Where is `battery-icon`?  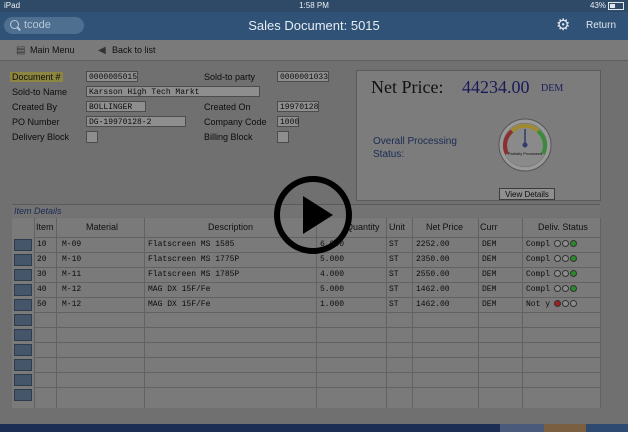
battery-icon is located at coordinates (616, 5).